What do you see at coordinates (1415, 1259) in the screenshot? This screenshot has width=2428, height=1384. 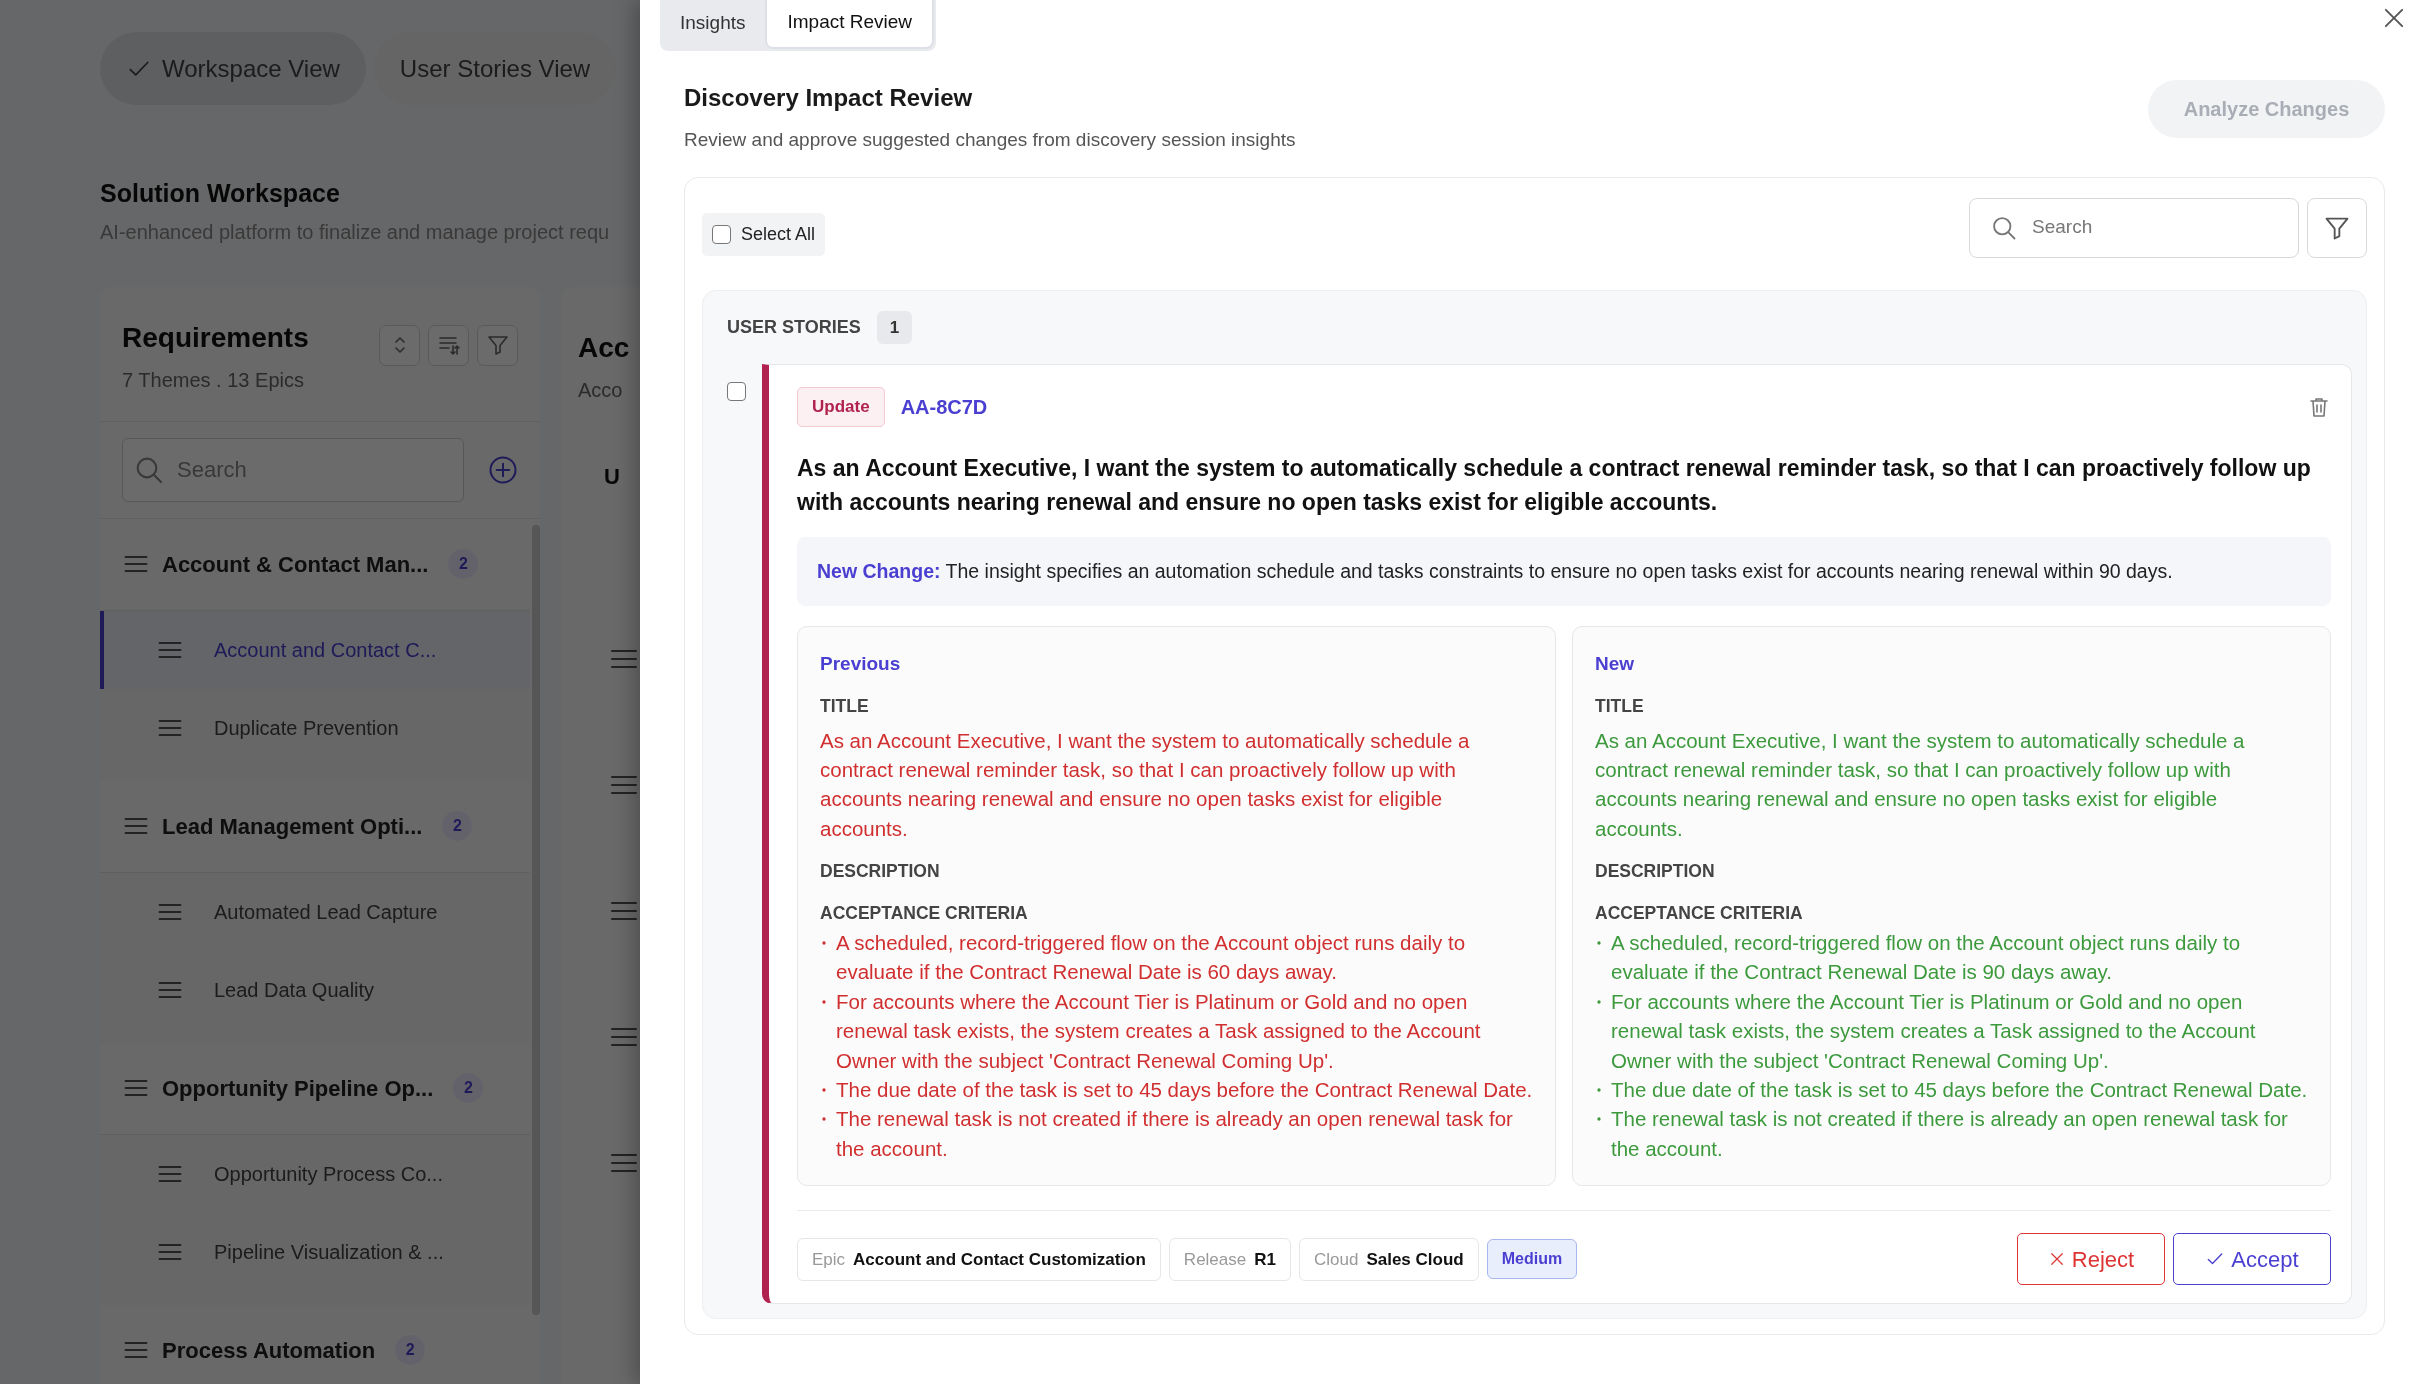 I see `meta-value: Sales Cloud` at bounding box center [1415, 1259].